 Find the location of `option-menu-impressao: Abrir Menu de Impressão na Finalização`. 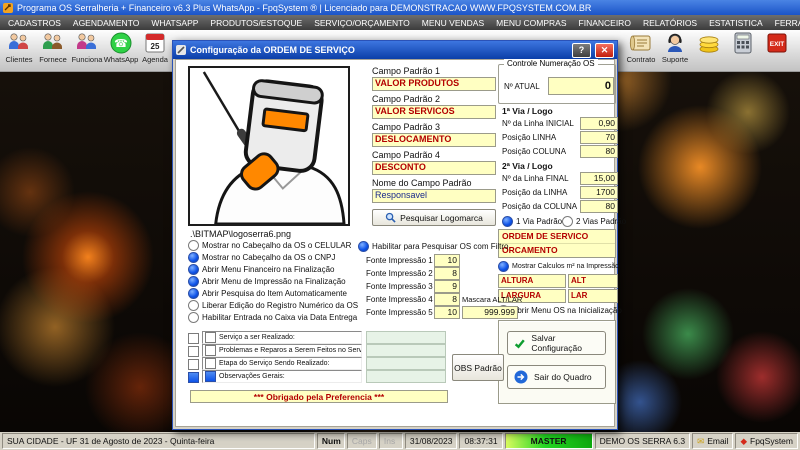

option-menu-impressao: Abrir Menu de Impressão na Finalização is located at coordinates (267, 281).